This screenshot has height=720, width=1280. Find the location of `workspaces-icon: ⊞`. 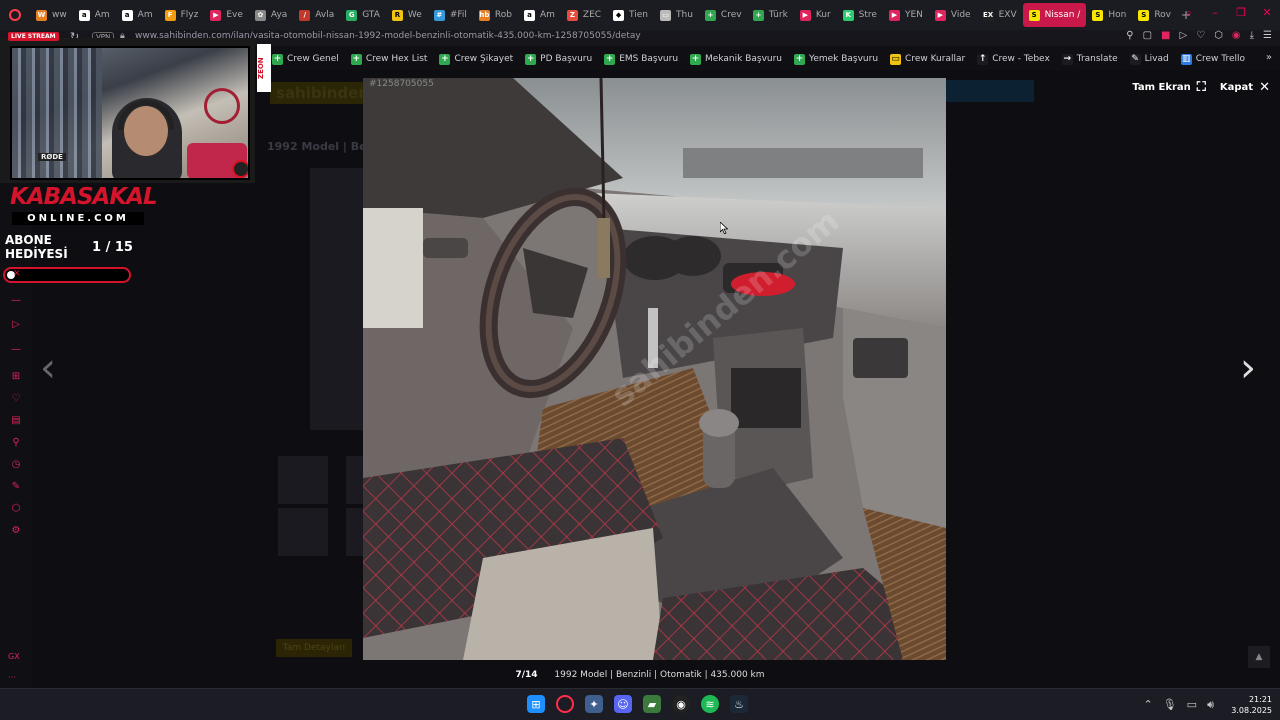

workspaces-icon: ⊞ is located at coordinates (16, 377).